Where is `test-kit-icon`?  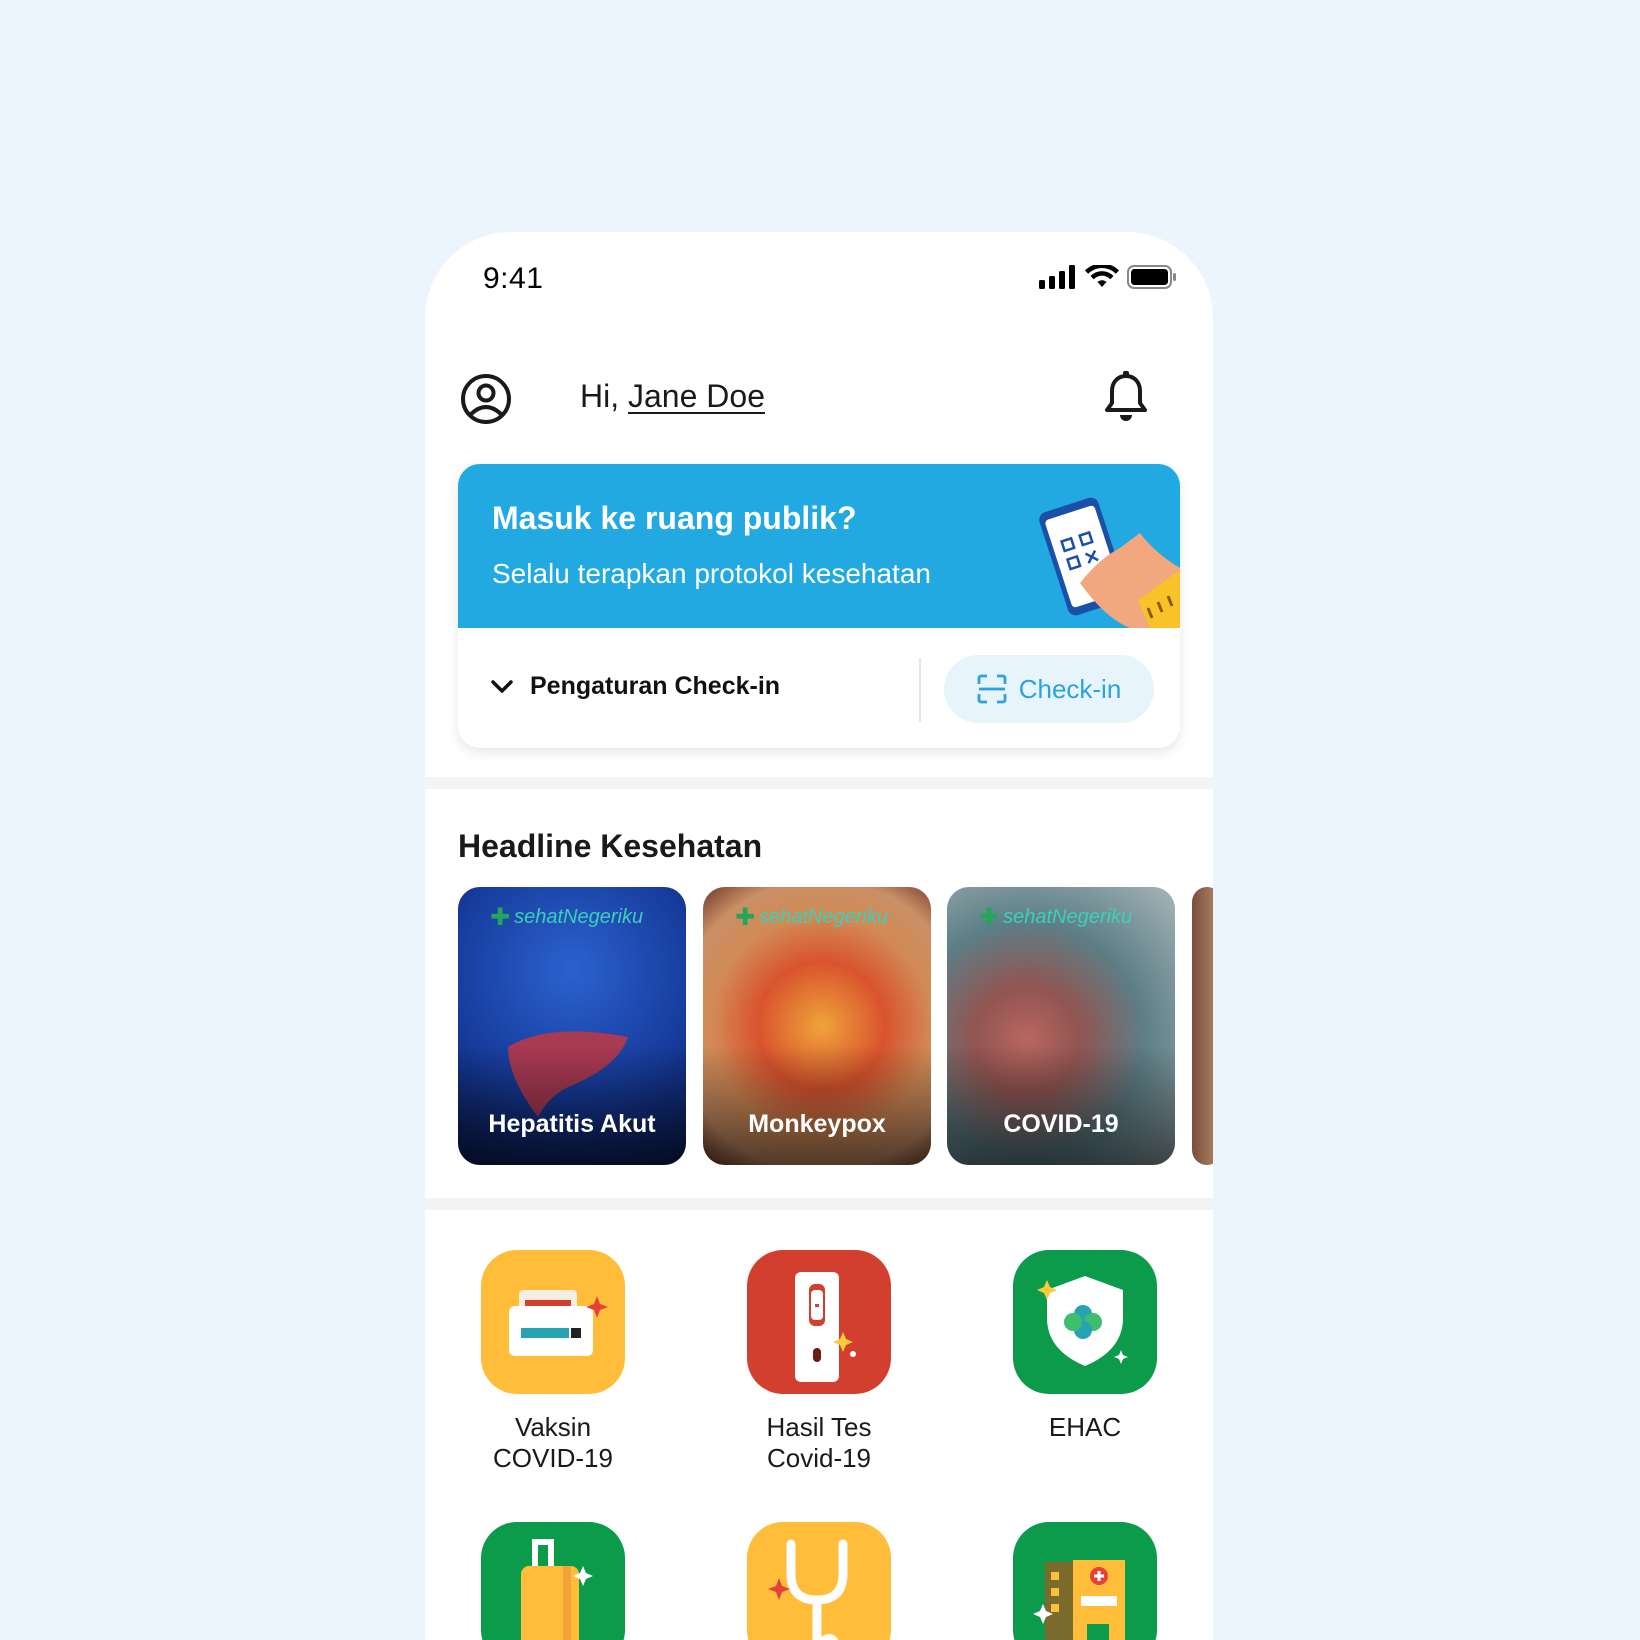
test-kit-icon is located at coordinates (819, 1322).